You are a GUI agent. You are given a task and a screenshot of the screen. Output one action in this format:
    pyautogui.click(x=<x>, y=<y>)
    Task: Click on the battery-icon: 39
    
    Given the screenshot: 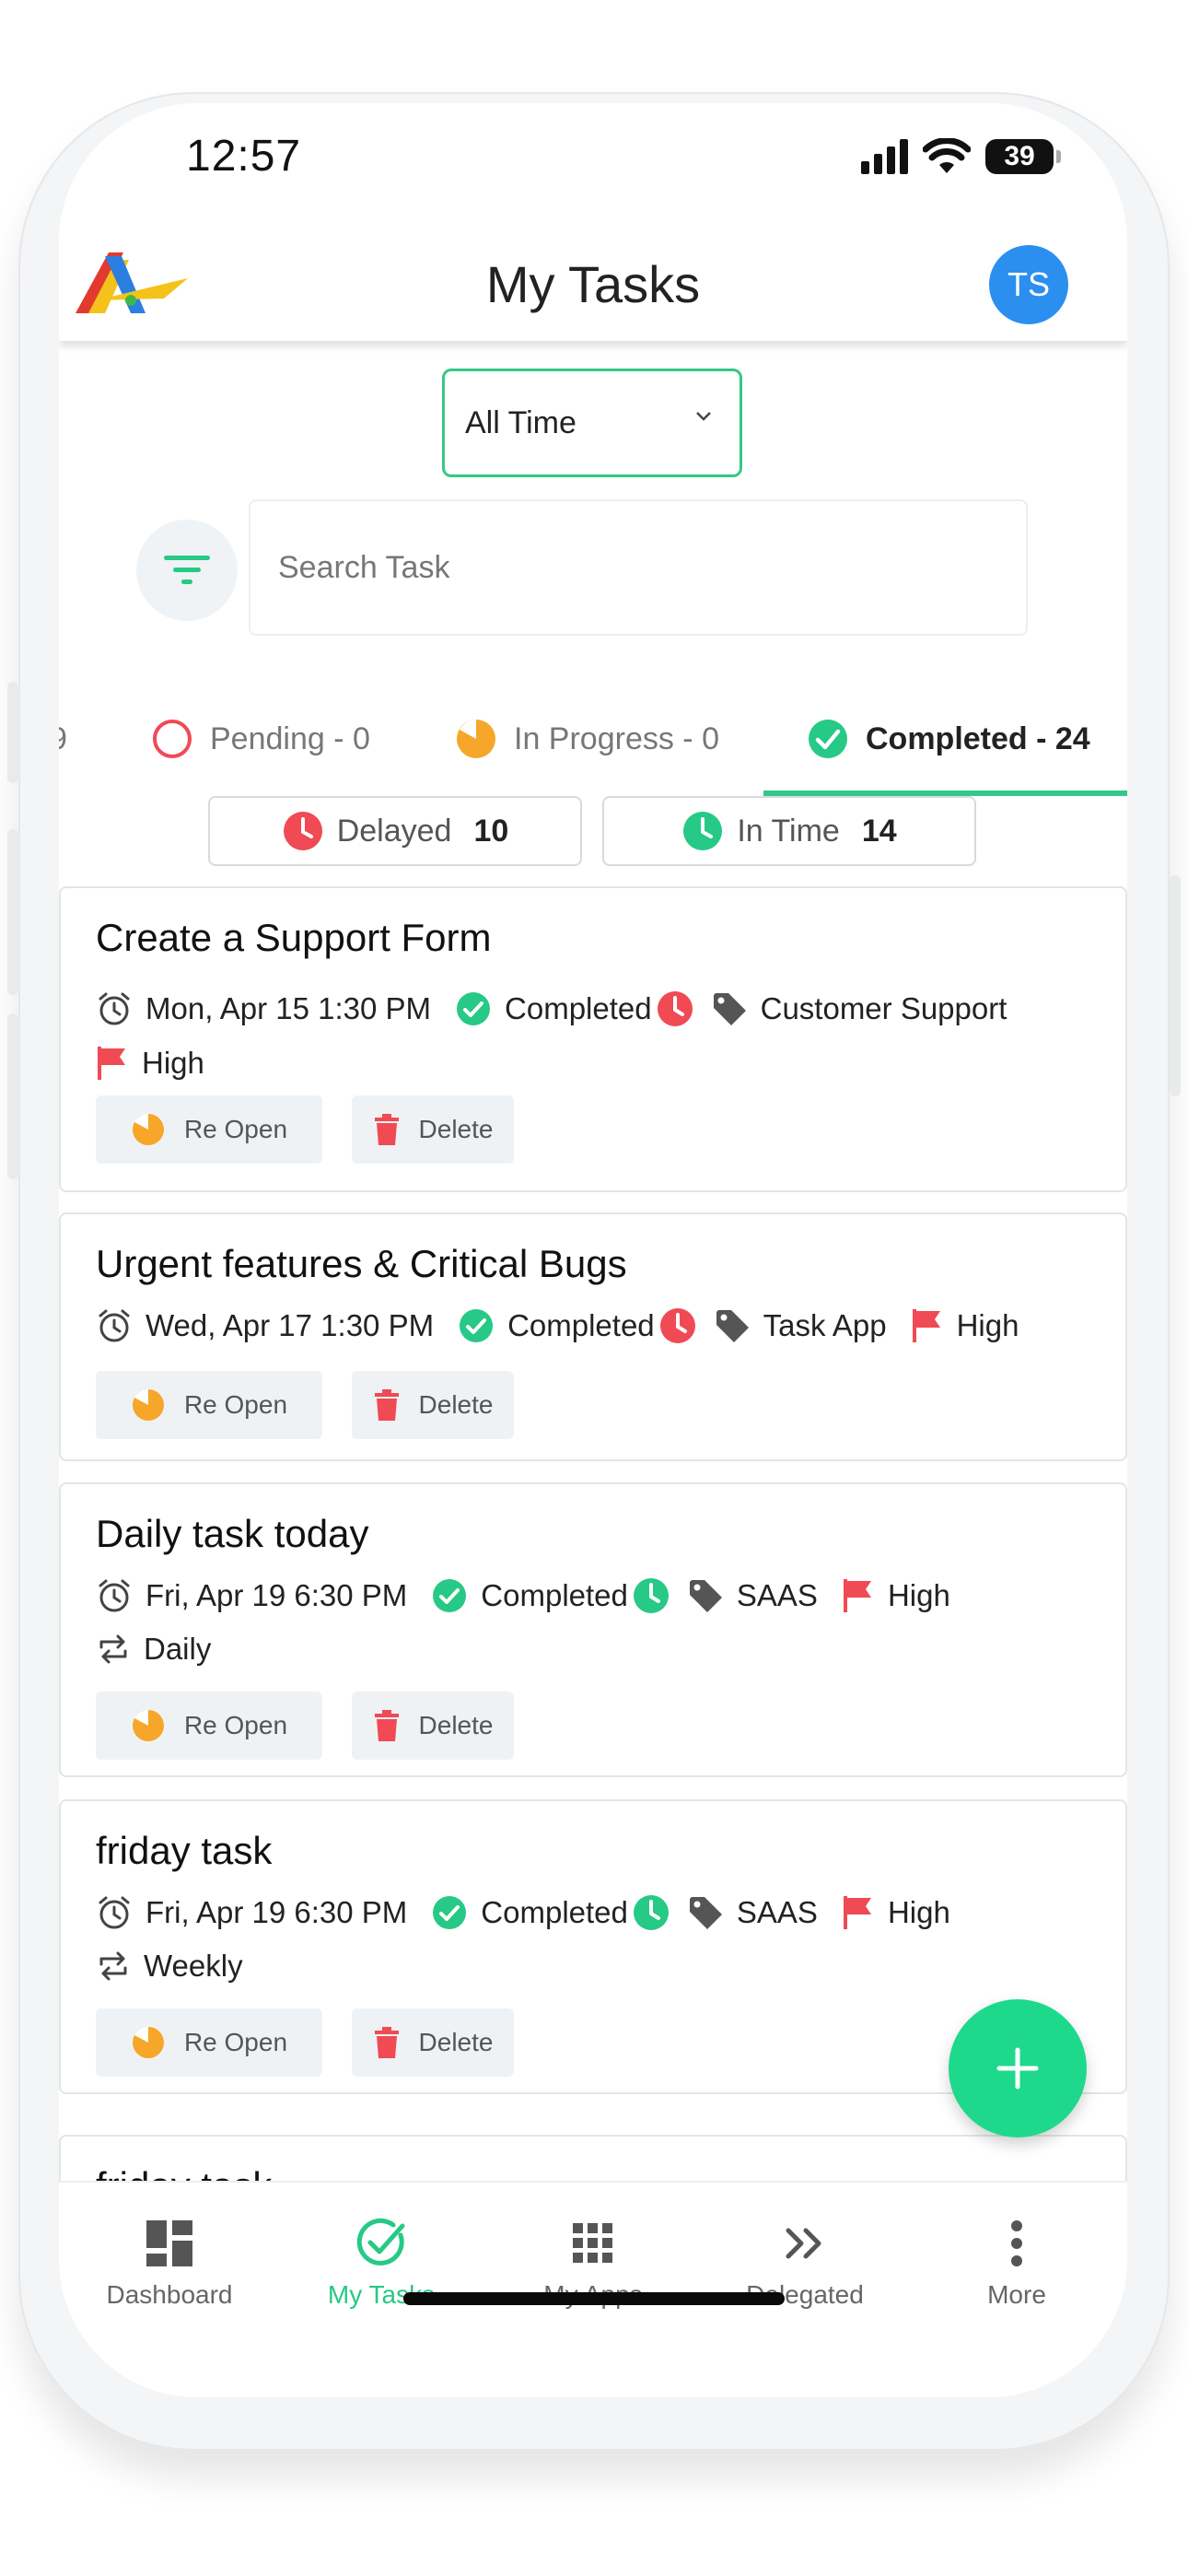 What is the action you would take?
    pyautogui.click(x=1023, y=156)
    